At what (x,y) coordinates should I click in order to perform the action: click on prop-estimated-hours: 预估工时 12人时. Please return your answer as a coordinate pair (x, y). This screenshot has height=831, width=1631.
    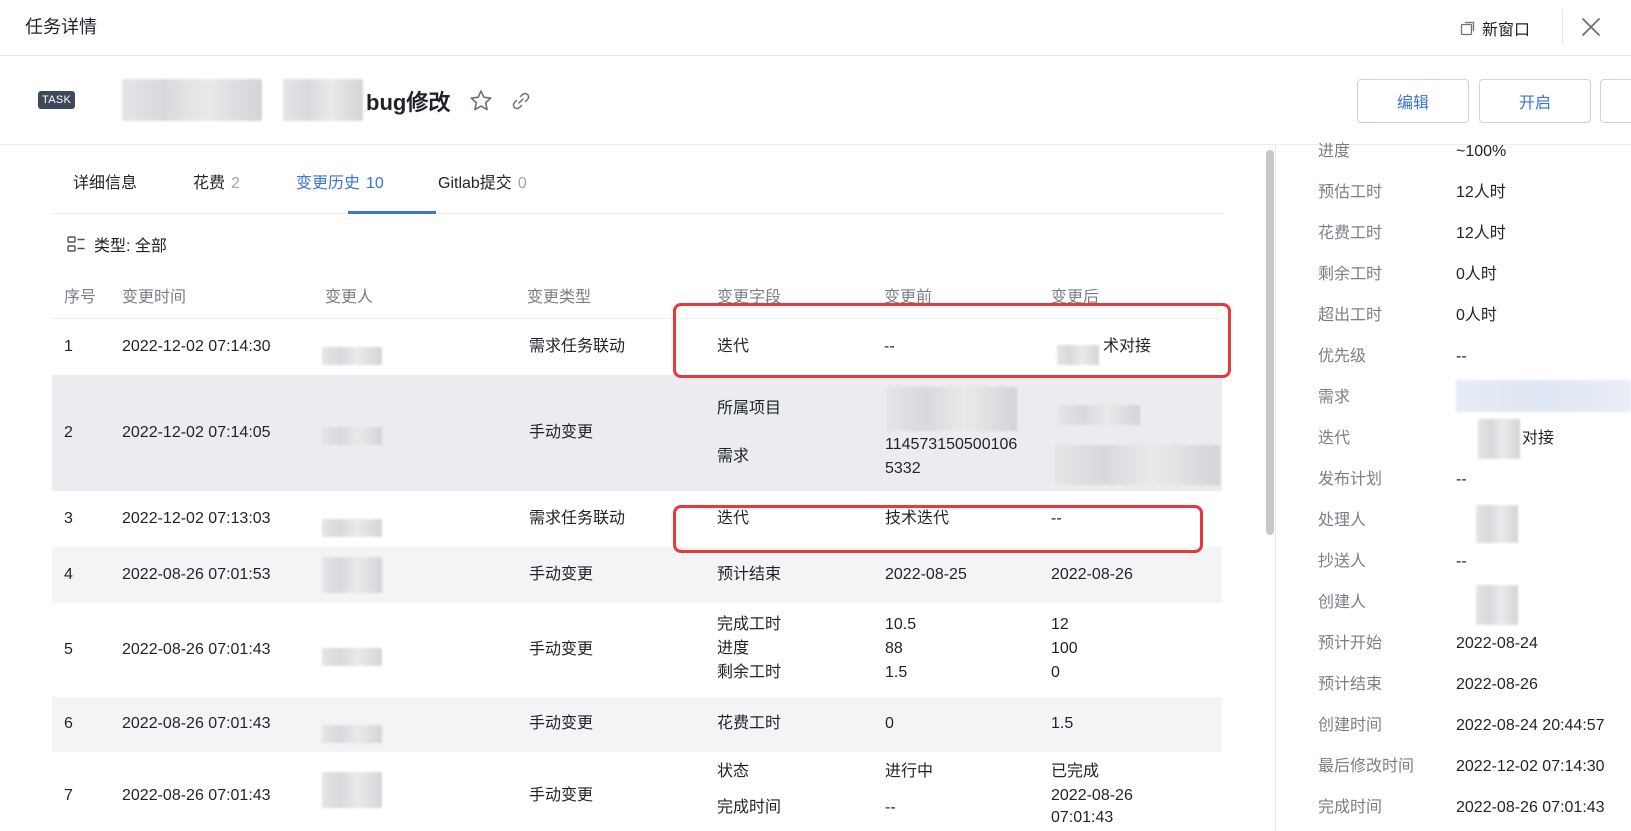
    Looking at the image, I should click on (1474, 196).